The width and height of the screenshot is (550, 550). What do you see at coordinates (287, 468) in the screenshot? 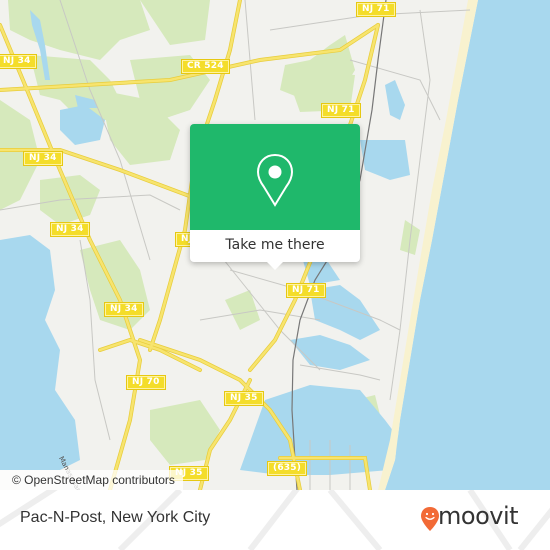
I see `road-shield-cr635: (635)` at bounding box center [287, 468].